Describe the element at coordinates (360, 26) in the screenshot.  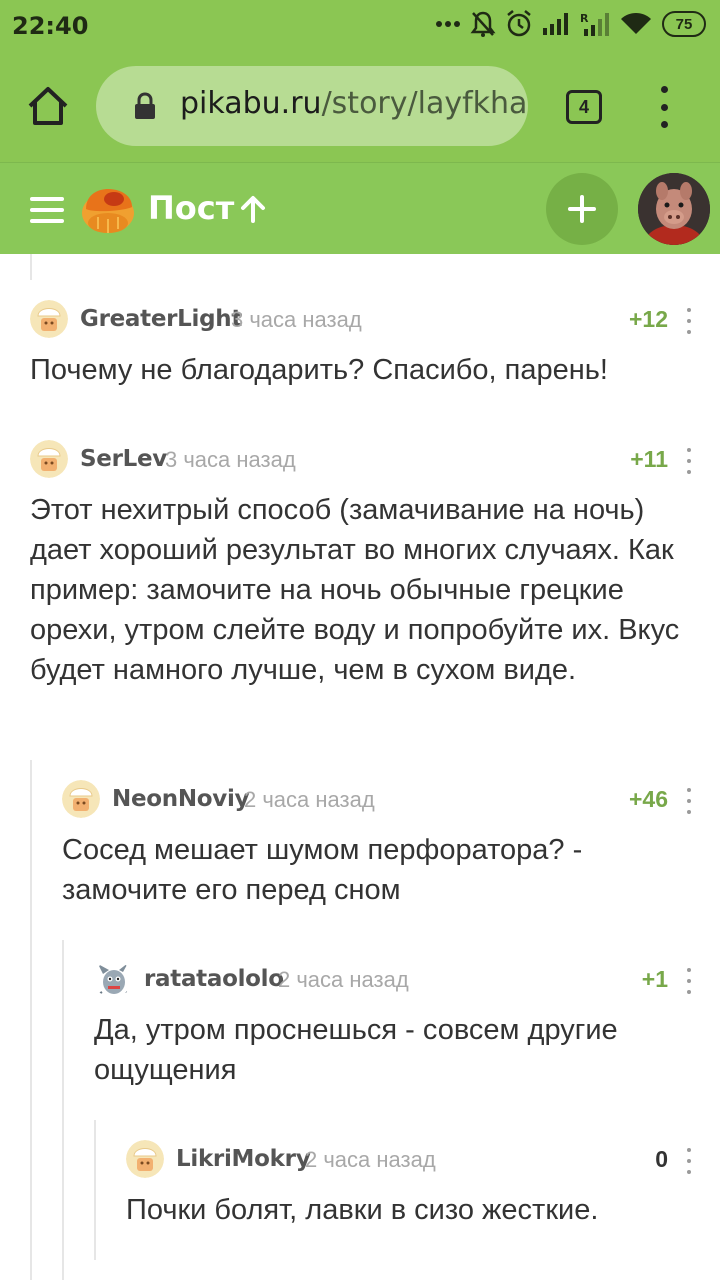
I see `status-bar: 22:40 R 75` at that location.